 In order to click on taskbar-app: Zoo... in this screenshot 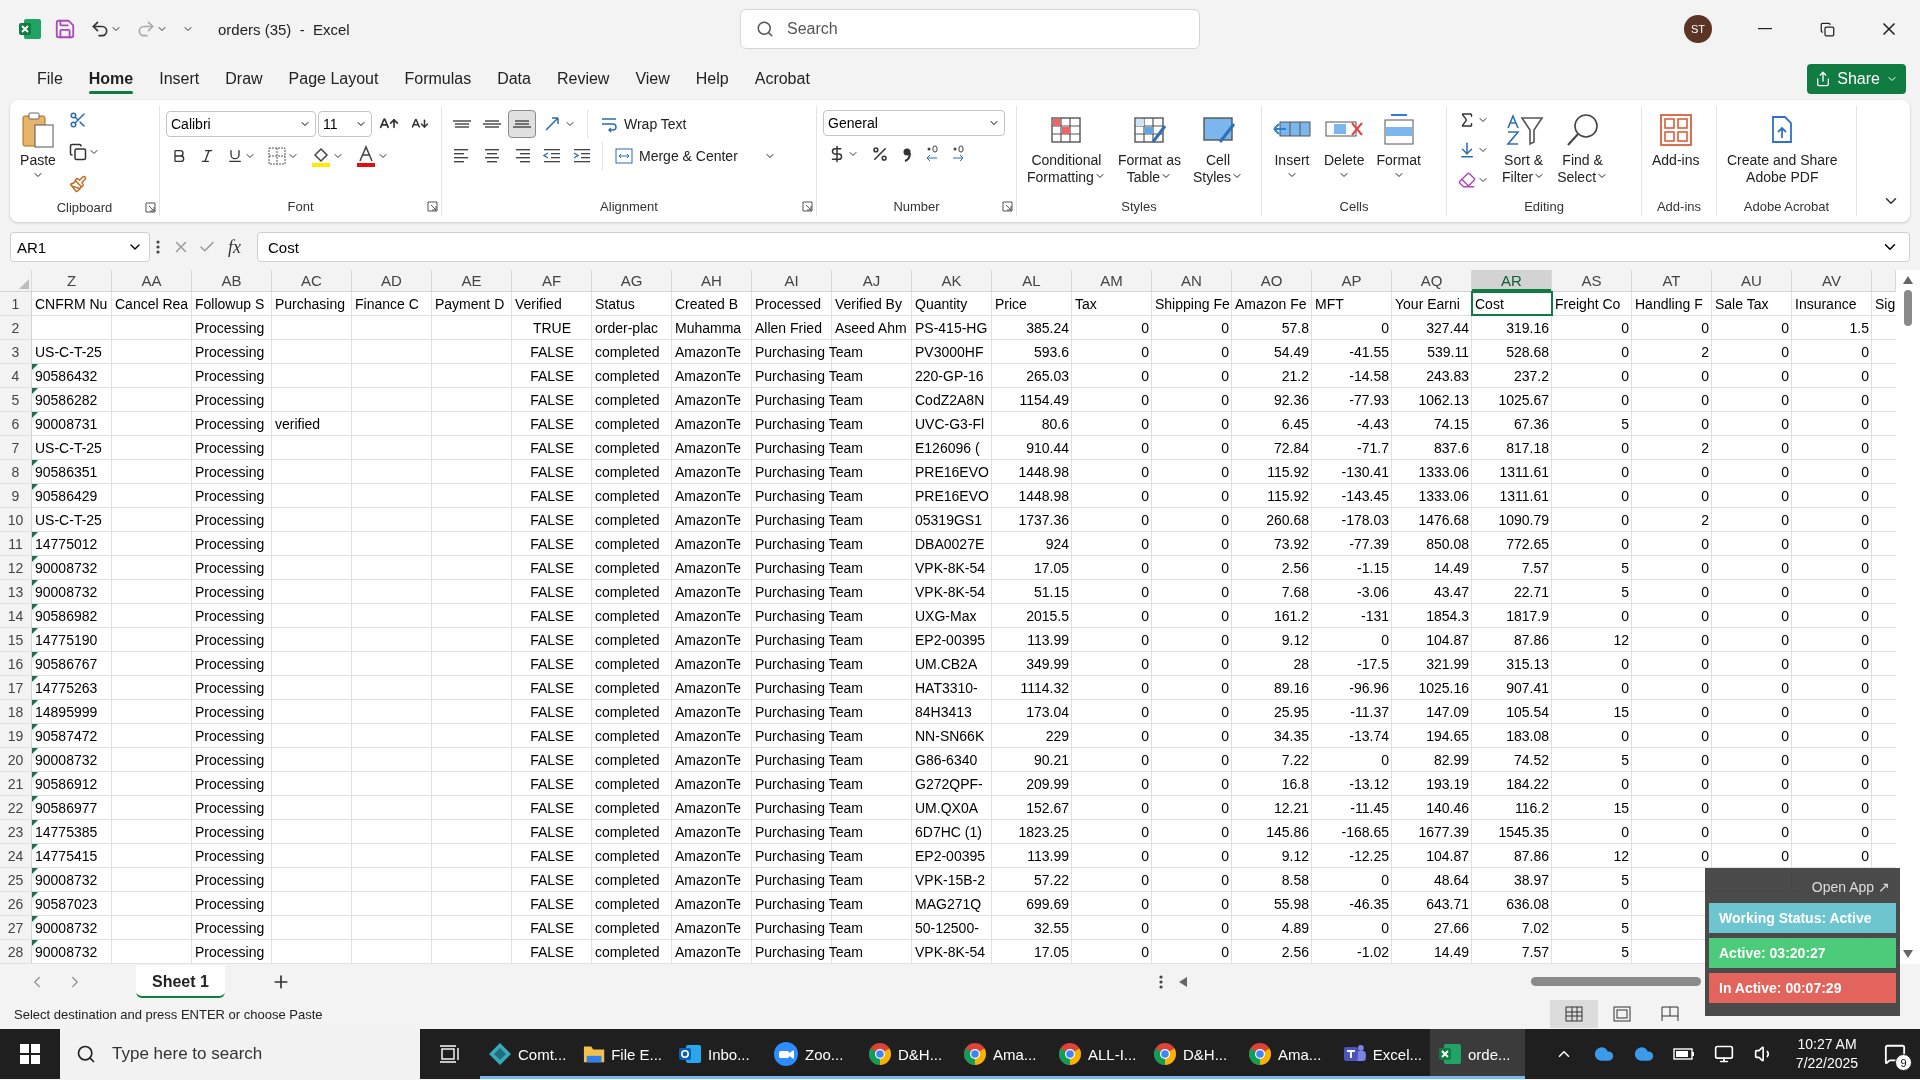, I will do `click(812, 1054)`.